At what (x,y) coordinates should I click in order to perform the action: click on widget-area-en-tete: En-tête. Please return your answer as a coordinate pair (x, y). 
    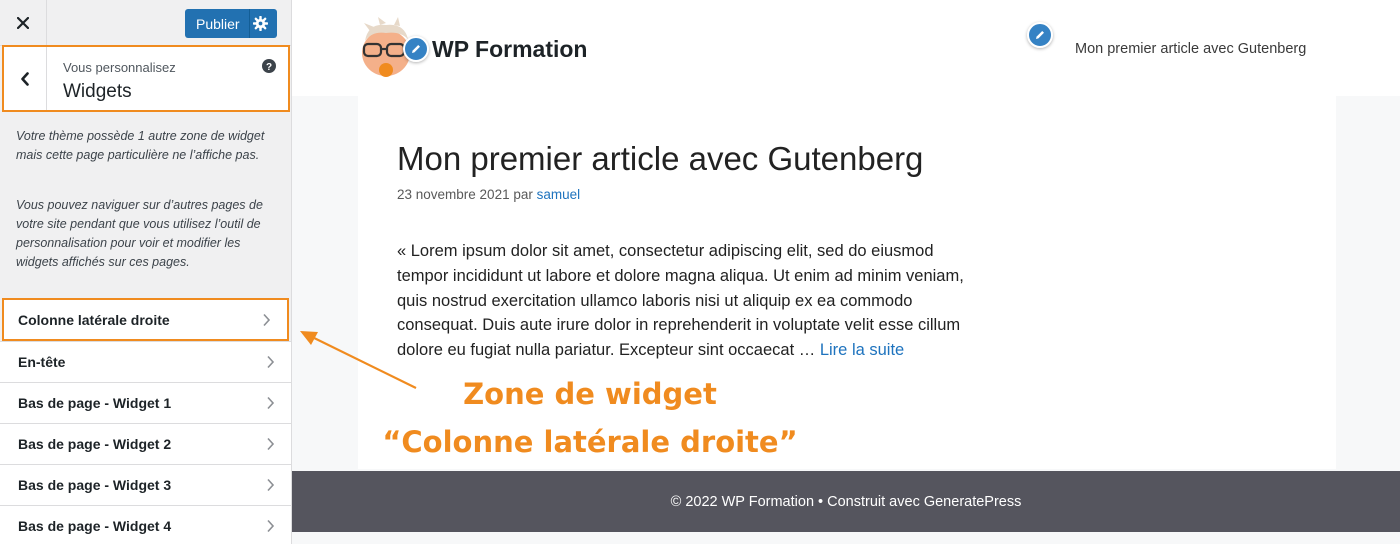
    Looking at the image, I should click on (145, 361).